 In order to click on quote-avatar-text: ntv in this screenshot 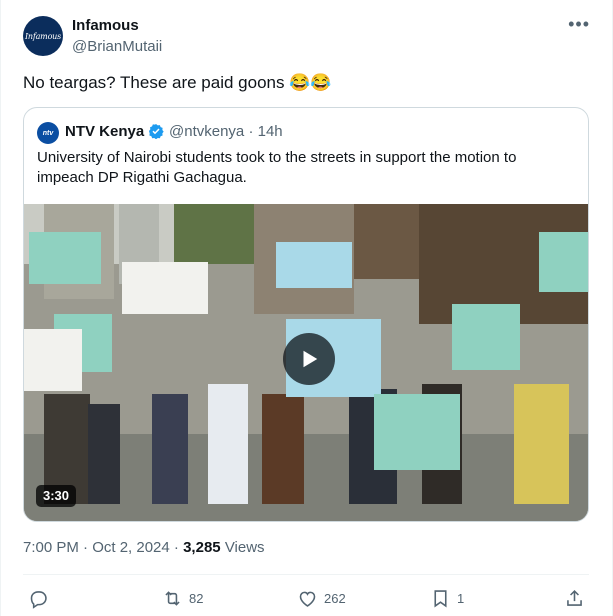, I will do `click(48, 133)`.